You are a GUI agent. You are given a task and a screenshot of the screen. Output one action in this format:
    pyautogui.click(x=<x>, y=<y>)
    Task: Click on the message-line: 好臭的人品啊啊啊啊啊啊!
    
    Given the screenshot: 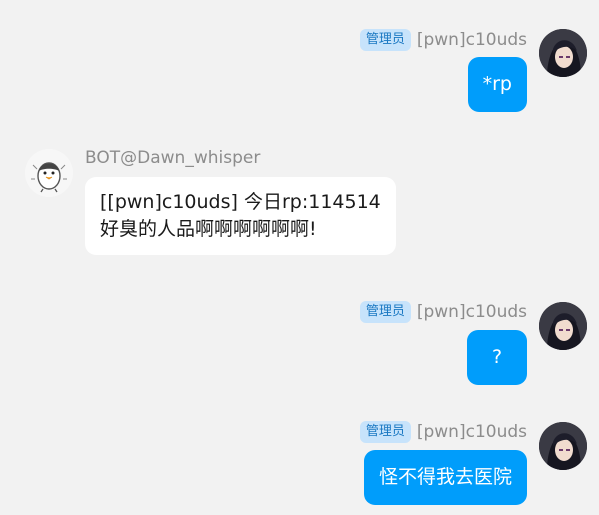 What is the action you would take?
    pyautogui.click(x=208, y=229)
    